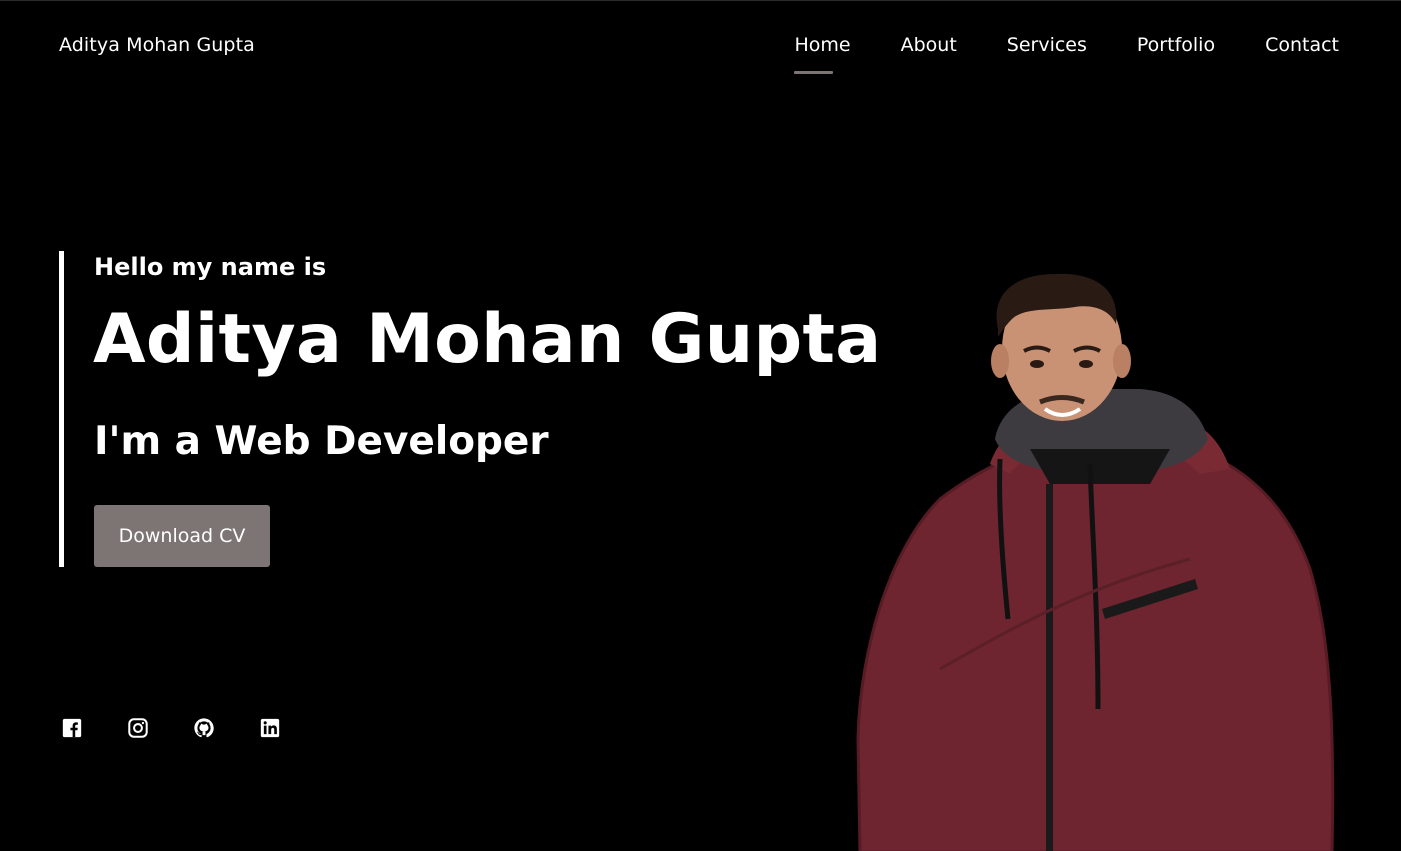  I want to click on github-link, so click(204, 728).